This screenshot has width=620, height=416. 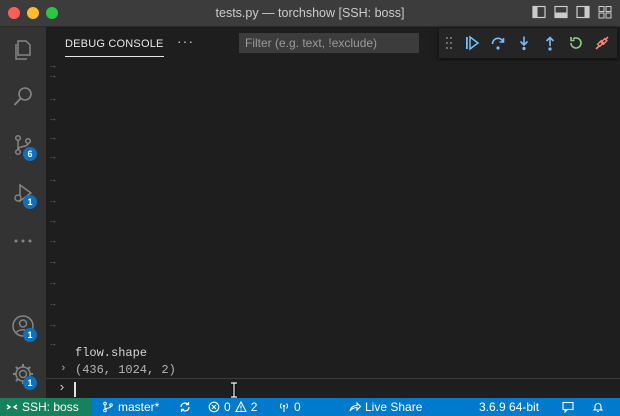 I want to click on prompt-chevron-icon: ›, so click(x=62, y=387).